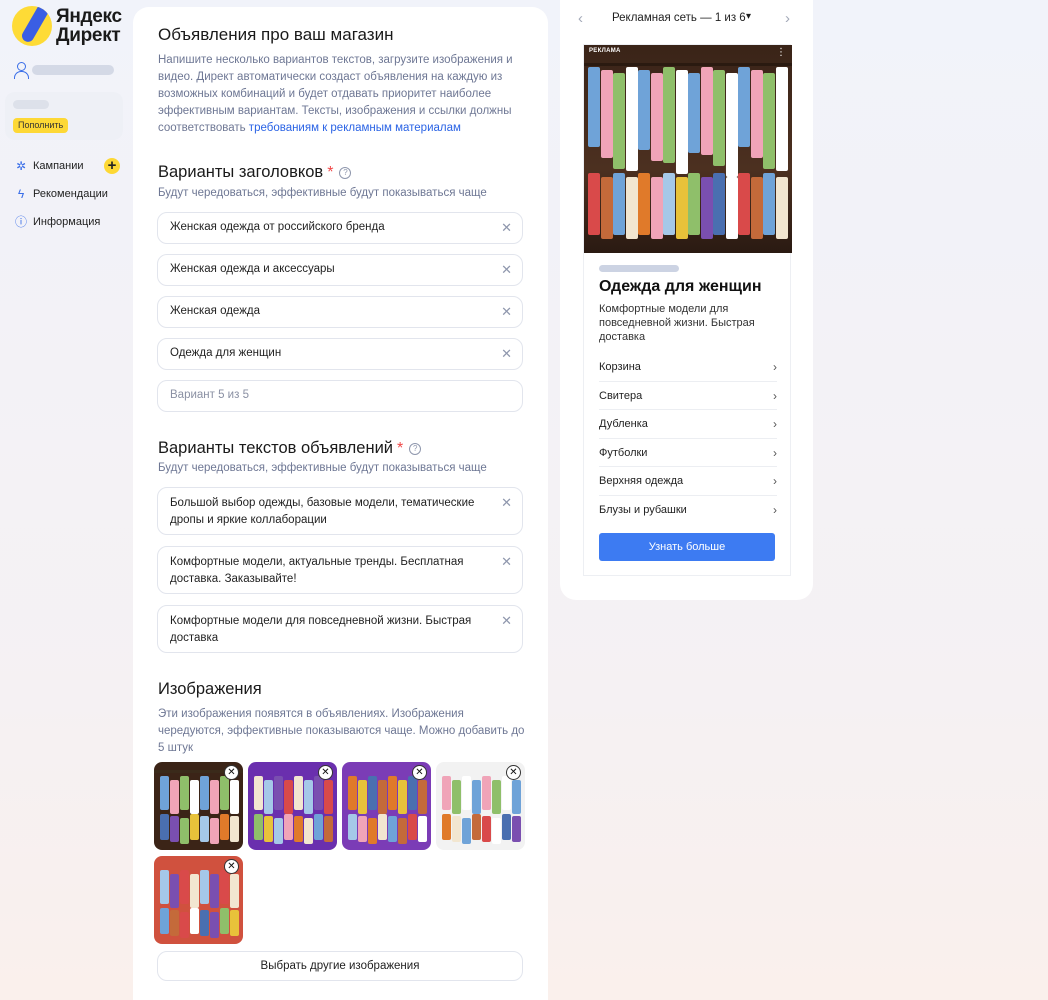 The height and width of the screenshot is (1000, 1048). Describe the element at coordinates (290, 448) in the screenshot. I see `texts-title: Варианты текстов объявлений * ?` at that location.